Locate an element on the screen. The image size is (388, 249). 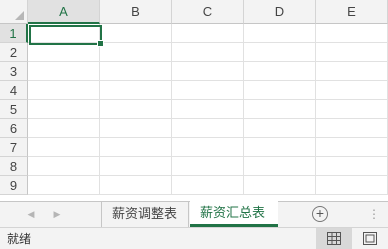
select-all-triangle-icon is located at coordinates (19, 15).